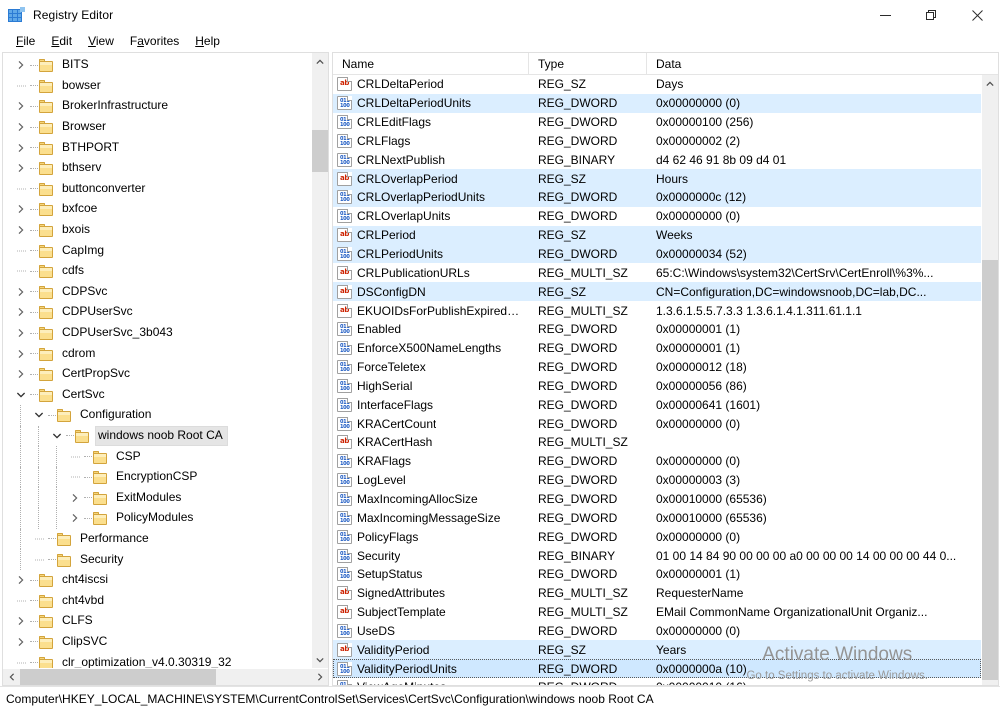 This screenshot has height=711, width=1000. I want to click on registry-value-row: 011 100 SetupStatus REG_DWORD 0x00000001 (1), so click(657, 574).